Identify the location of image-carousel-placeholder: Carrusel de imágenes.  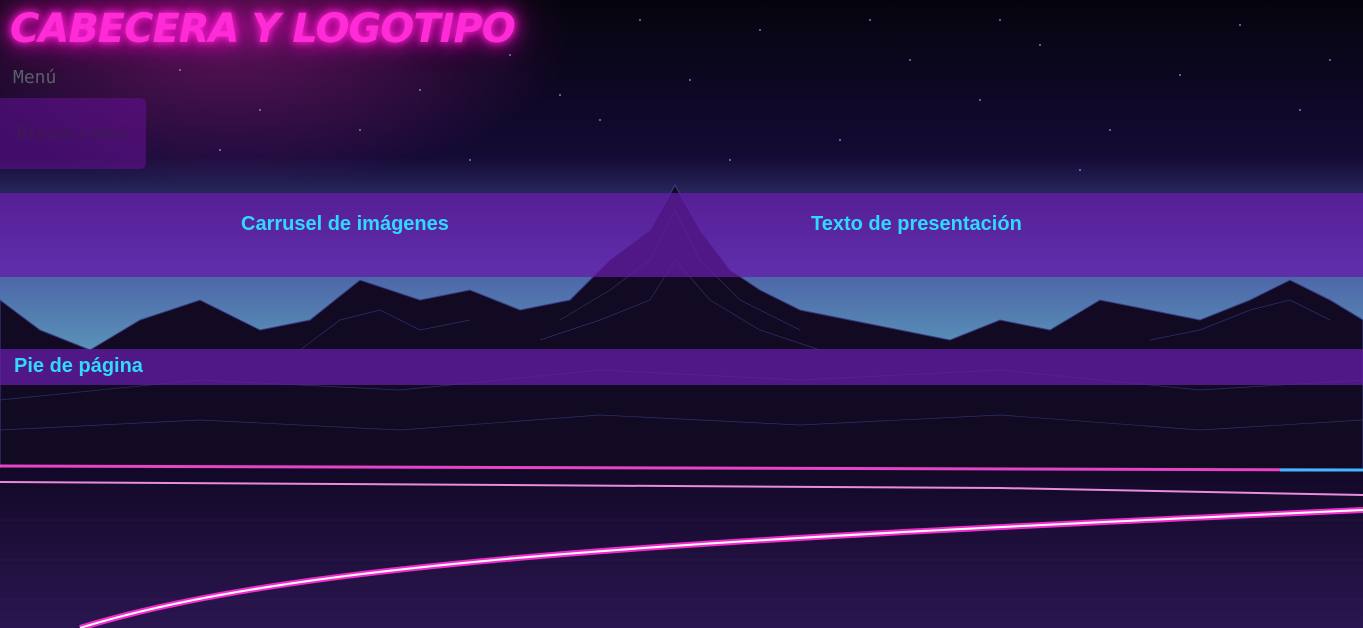
(345, 224).